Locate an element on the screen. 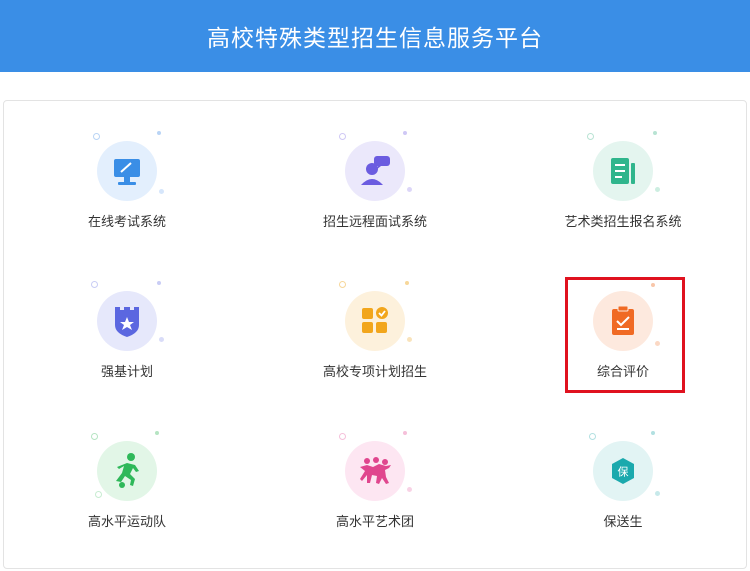 The height and width of the screenshot is (571, 750). page-title: 高校特殊类型招生信息服务平台 is located at coordinates (375, 39).